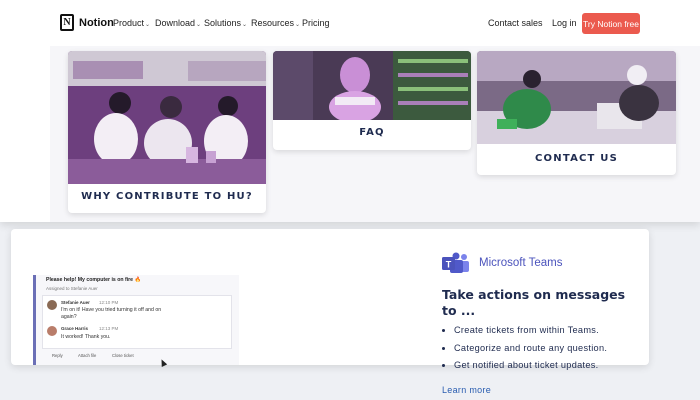  What do you see at coordinates (96, 23) in the screenshot?
I see `brand-name: Notion` at bounding box center [96, 23].